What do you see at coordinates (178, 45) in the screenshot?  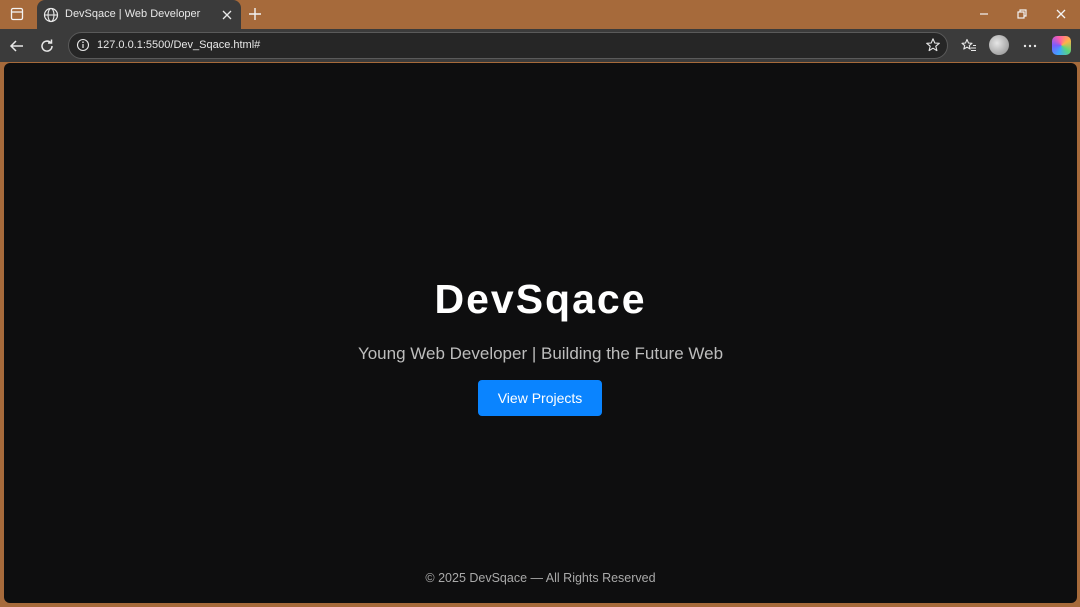 I see `url-text: 127.0.0.1:5500/Dev_Sqace.html#` at bounding box center [178, 45].